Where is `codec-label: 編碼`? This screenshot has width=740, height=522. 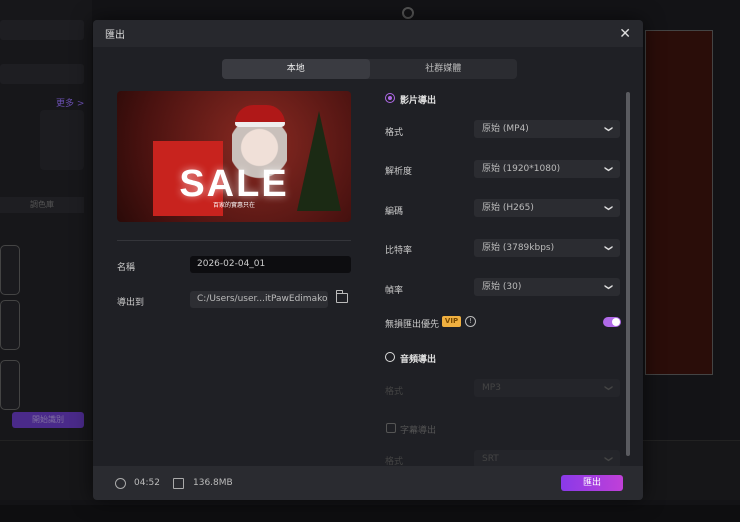 codec-label: 編碼 is located at coordinates (394, 212).